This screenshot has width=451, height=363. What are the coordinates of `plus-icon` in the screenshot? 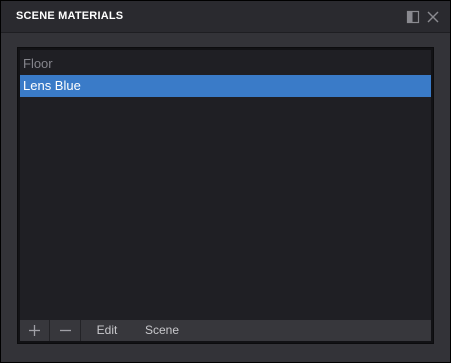 It's located at (34, 330).